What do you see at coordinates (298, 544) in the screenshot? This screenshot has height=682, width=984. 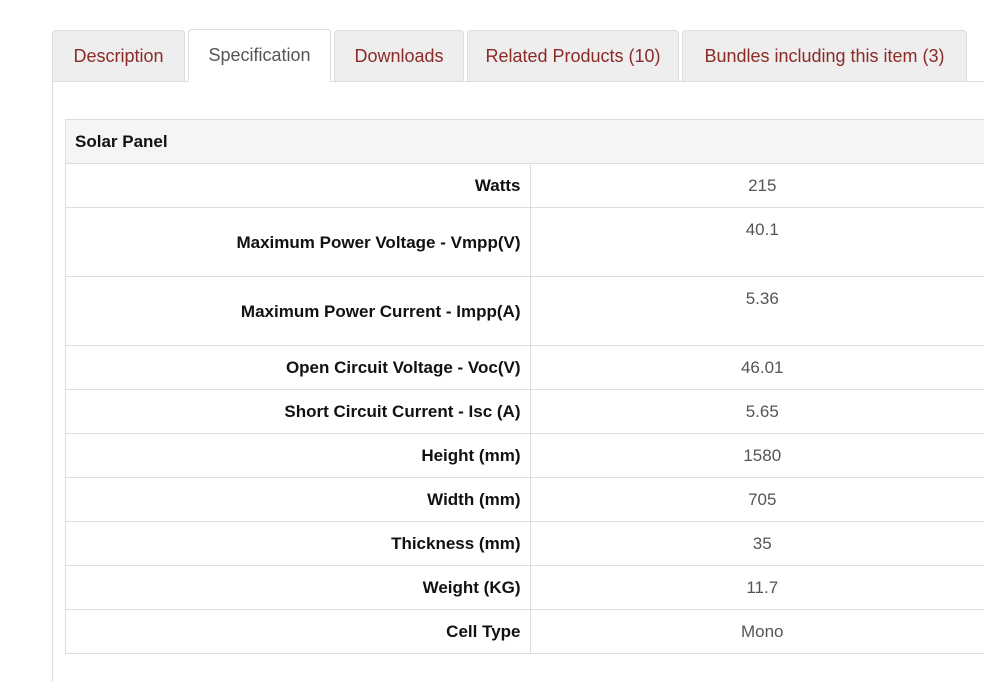 I see `spec-label: Thickness (mm)` at bounding box center [298, 544].